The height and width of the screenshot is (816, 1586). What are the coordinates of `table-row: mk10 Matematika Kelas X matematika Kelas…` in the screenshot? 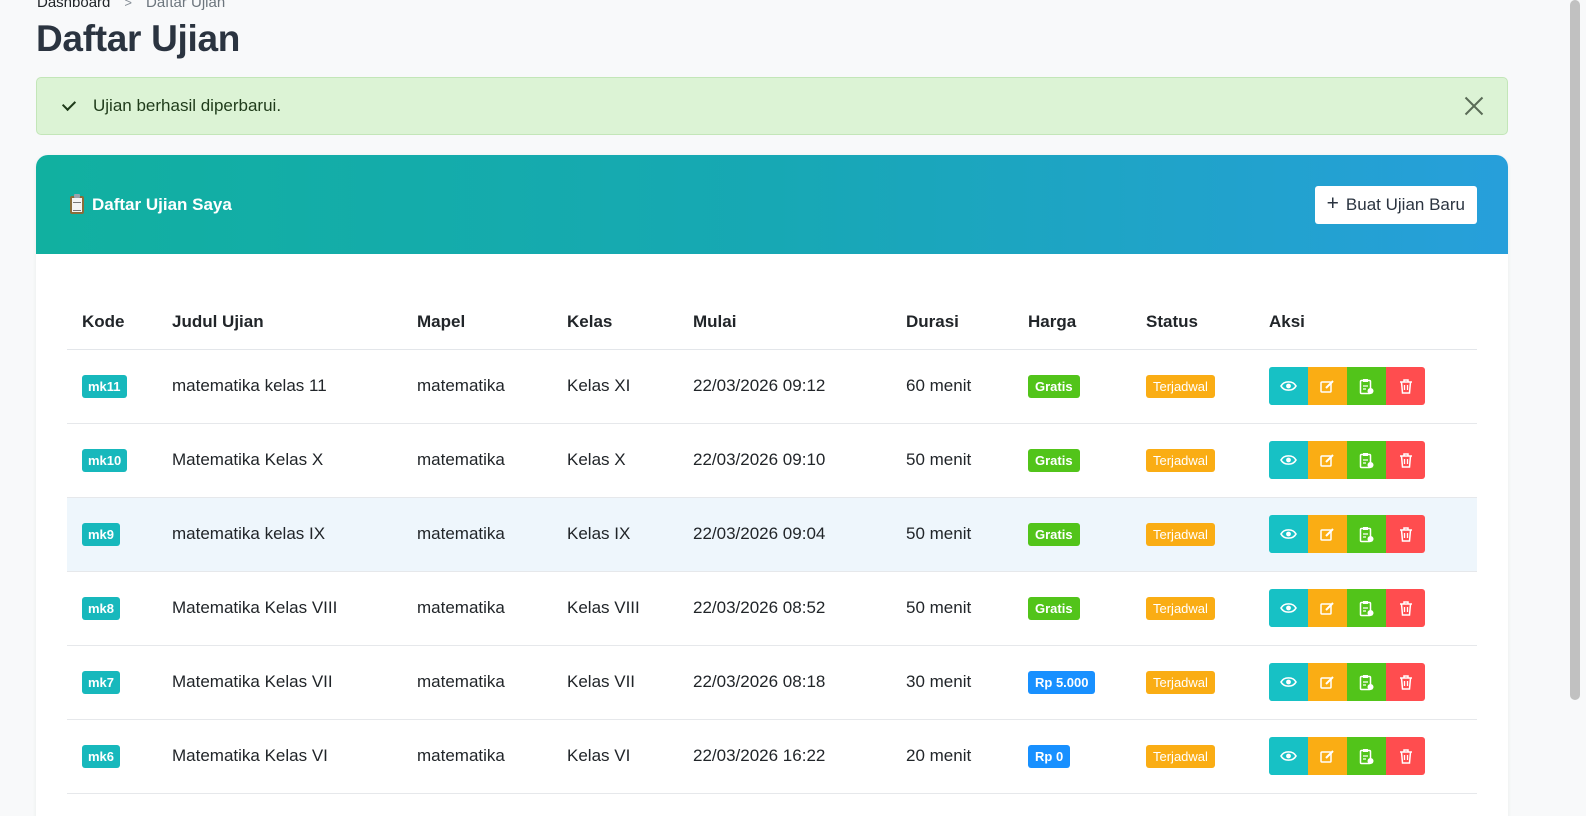 It's located at (772, 460).